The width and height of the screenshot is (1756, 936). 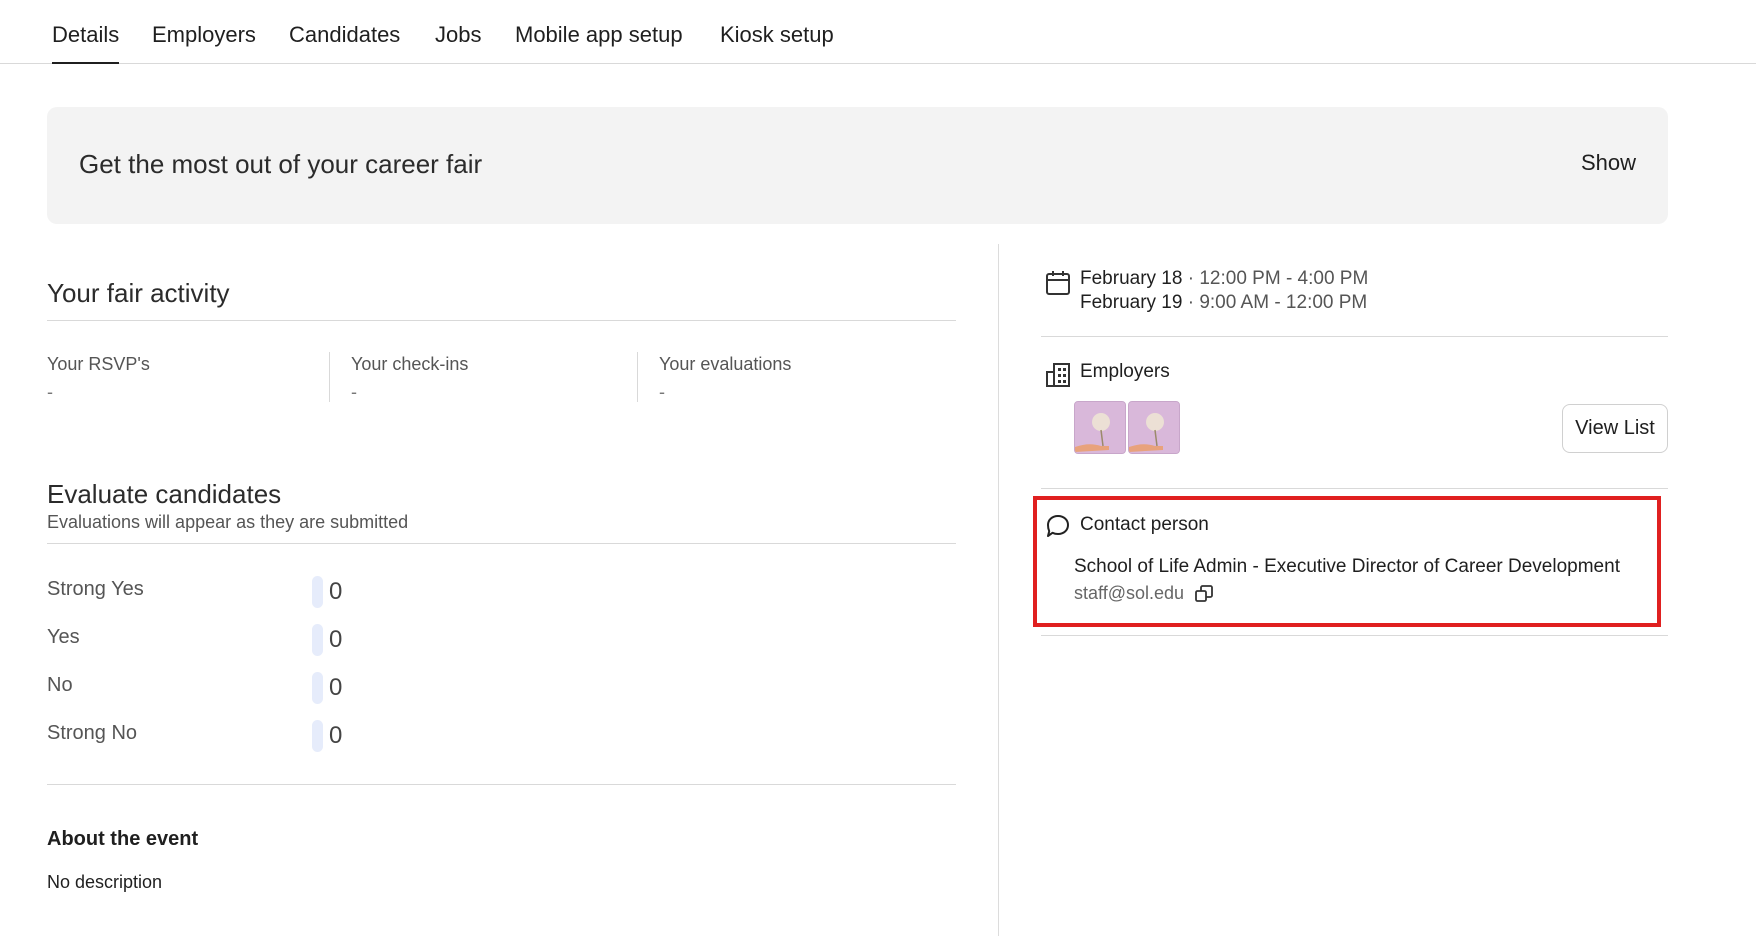 What do you see at coordinates (60, 685) in the screenshot?
I see `eval-label-no: No` at bounding box center [60, 685].